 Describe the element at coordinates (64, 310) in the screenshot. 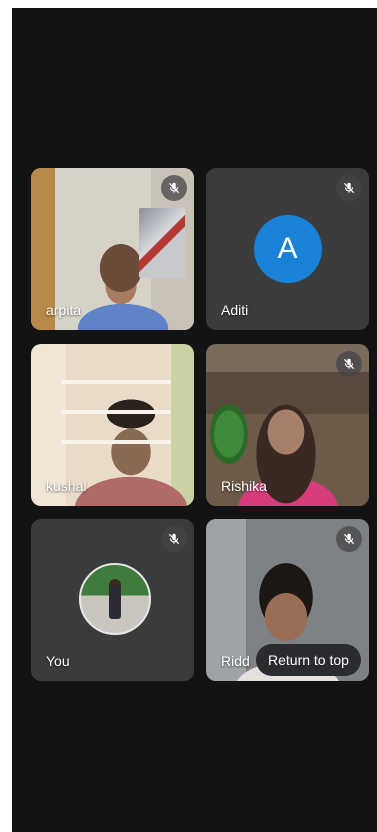

I see `participant-name: arpita` at that location.